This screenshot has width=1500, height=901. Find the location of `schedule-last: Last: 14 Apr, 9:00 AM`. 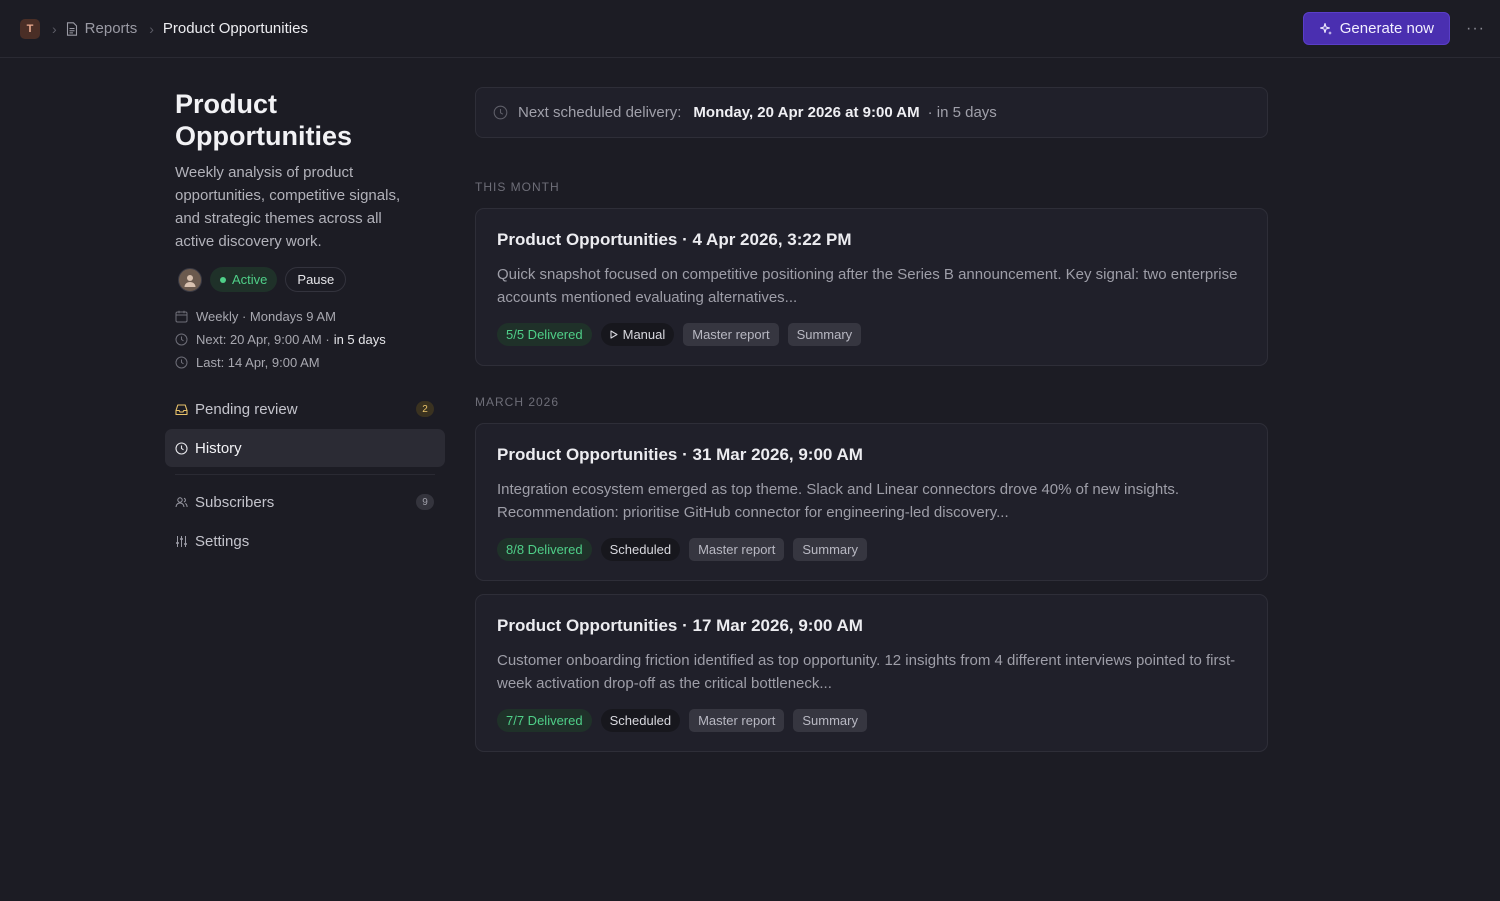

schedule-last: Last: 14 Apr, 9:00 AM is located at coordinates (310, 362).